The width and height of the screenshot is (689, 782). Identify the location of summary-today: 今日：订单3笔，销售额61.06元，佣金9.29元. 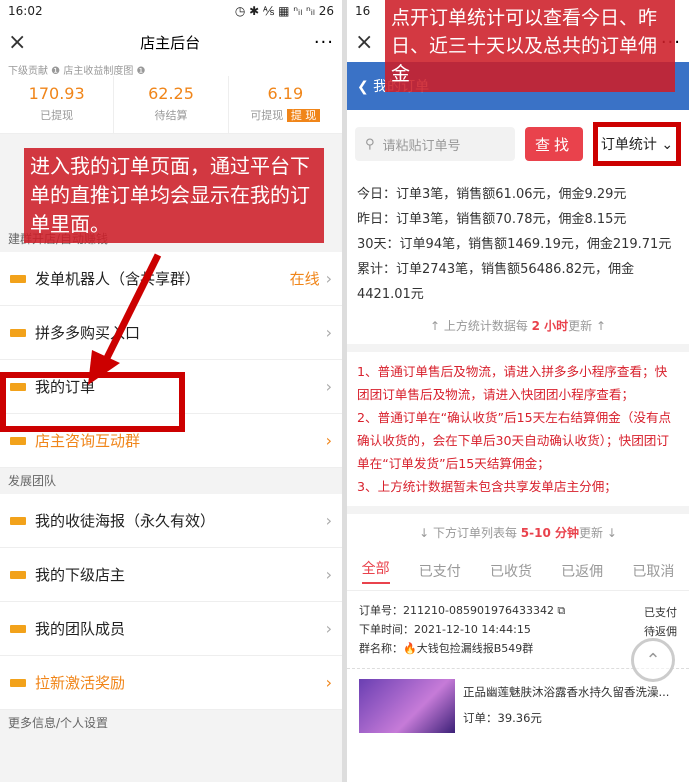
(492, 194).